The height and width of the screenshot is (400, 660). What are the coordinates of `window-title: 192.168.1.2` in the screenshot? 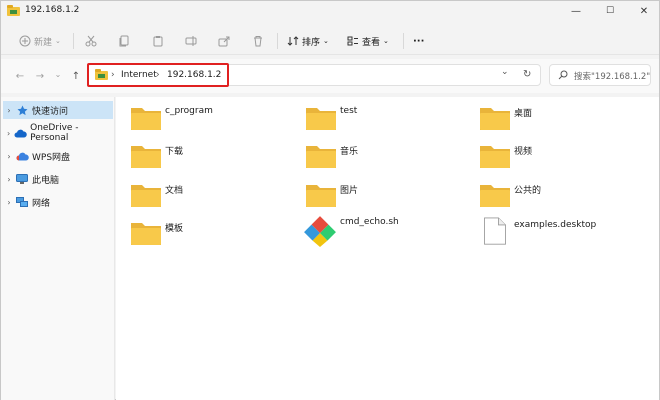 It's located at (52, 10).